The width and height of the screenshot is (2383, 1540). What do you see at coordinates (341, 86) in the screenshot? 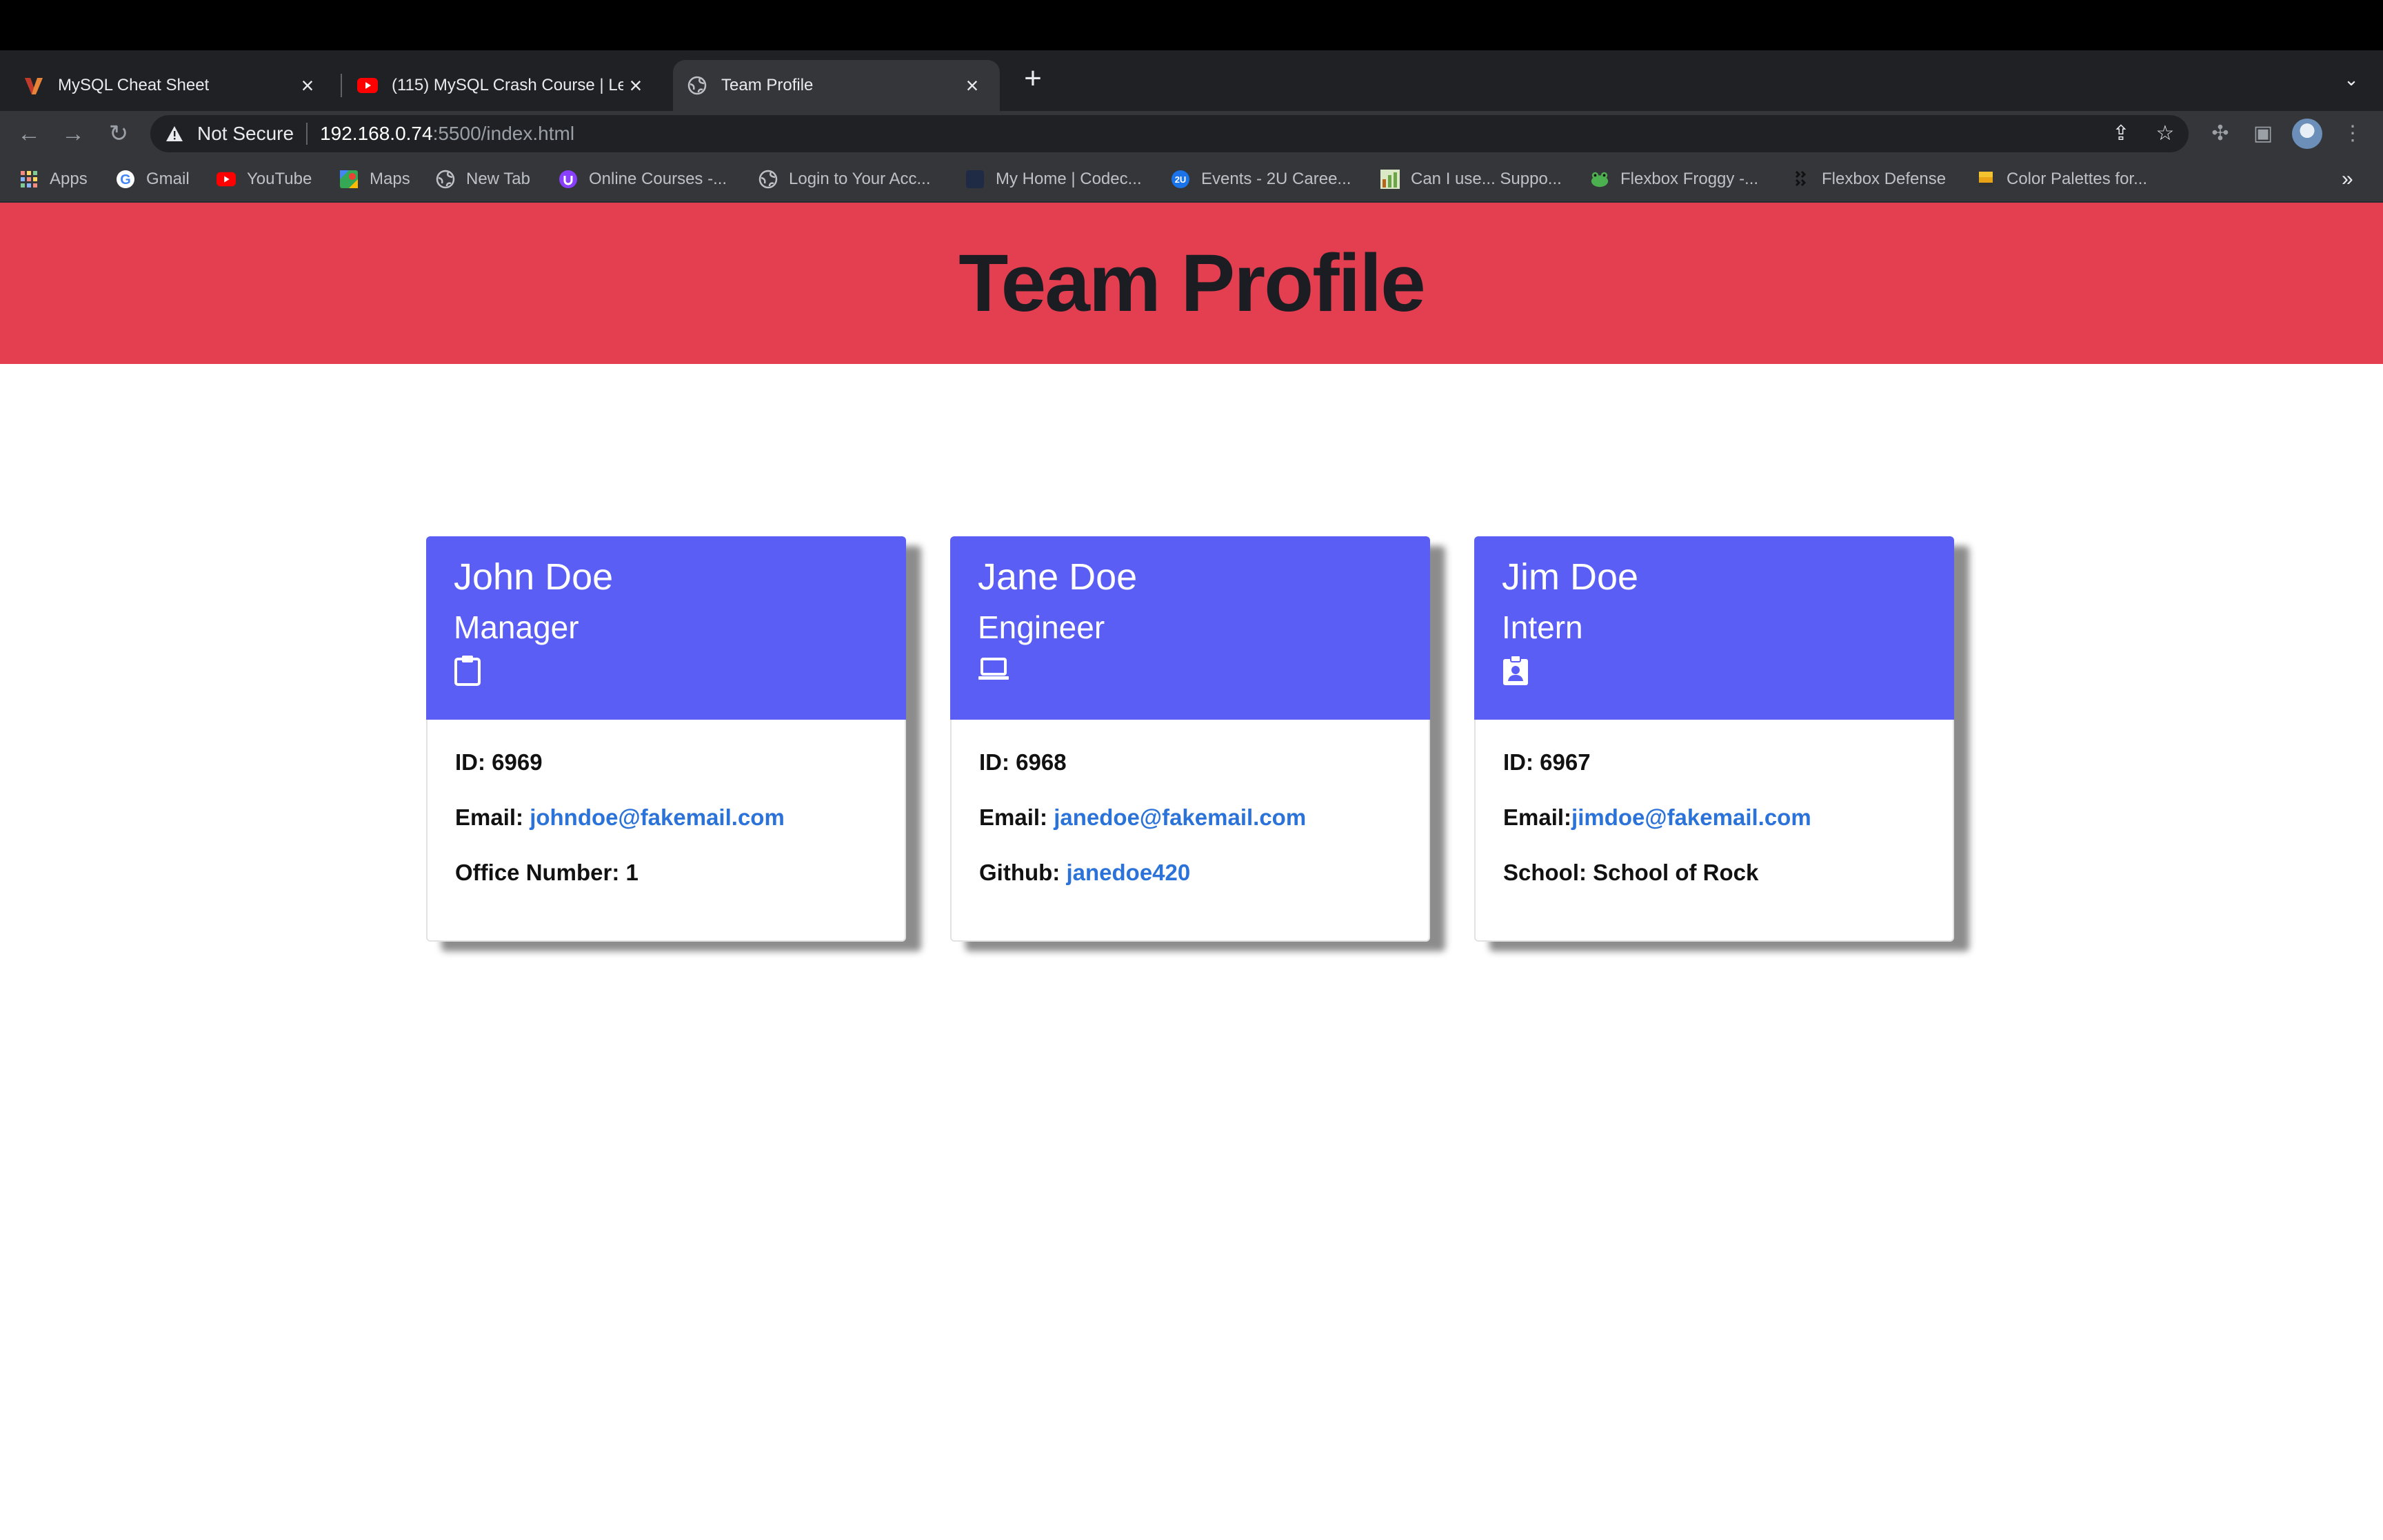
I see `tab-separator` at bounding box center [341, 86].